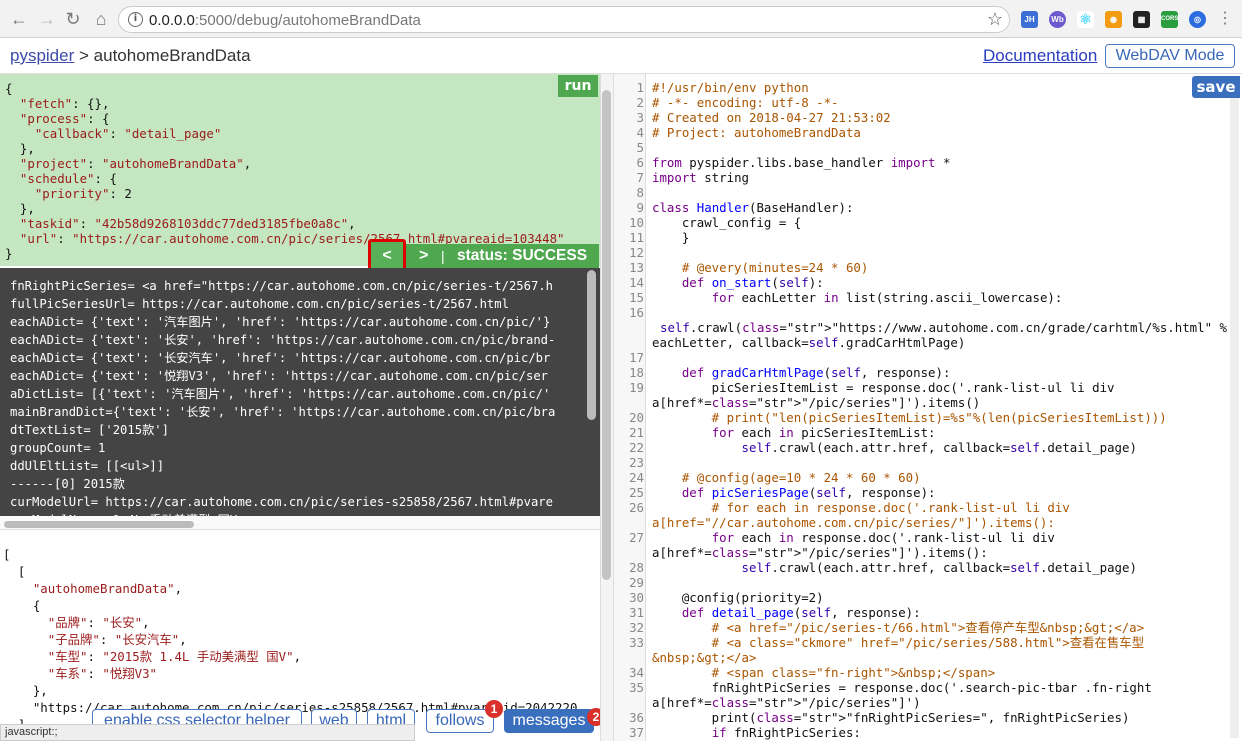  I want to click on extension-chrome-icon: ◎, so click(1197, 19).